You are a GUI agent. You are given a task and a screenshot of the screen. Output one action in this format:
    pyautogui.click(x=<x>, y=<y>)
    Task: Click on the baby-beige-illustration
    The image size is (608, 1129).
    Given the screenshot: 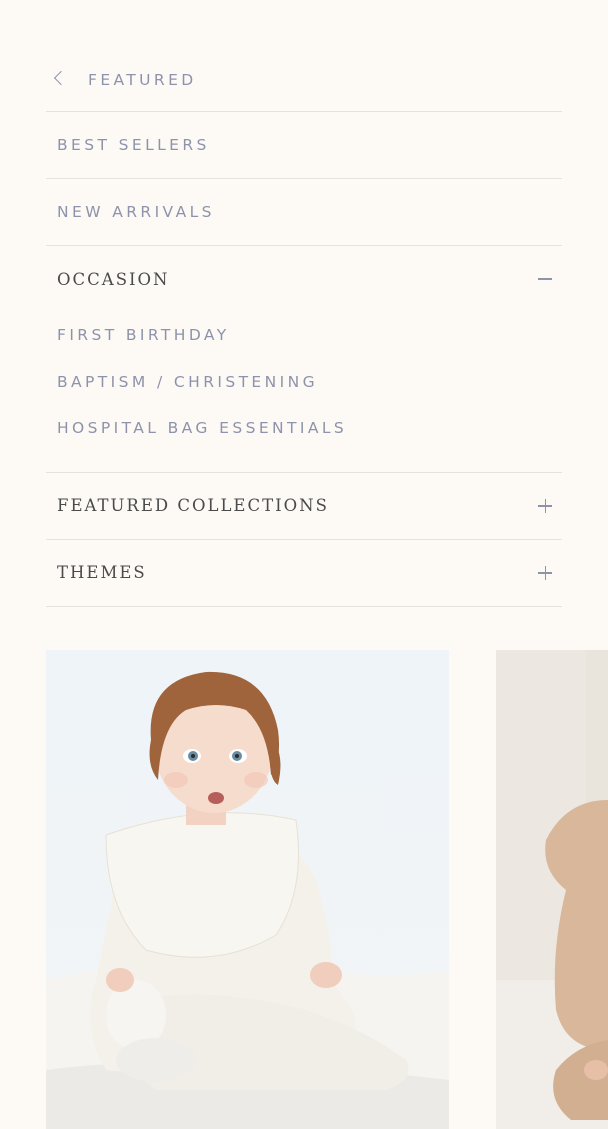 What is the action you would take?
    pyautogui.click(x=552, y=889)
    